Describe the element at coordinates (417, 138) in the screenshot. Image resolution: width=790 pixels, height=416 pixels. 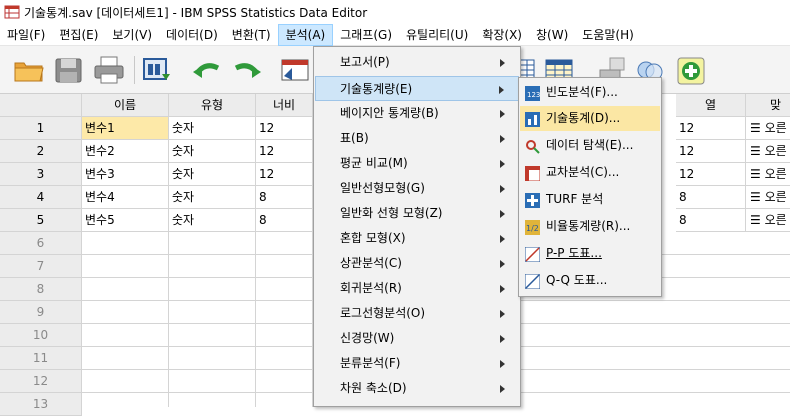
I see `menu-tables: 표(B)` at that location.